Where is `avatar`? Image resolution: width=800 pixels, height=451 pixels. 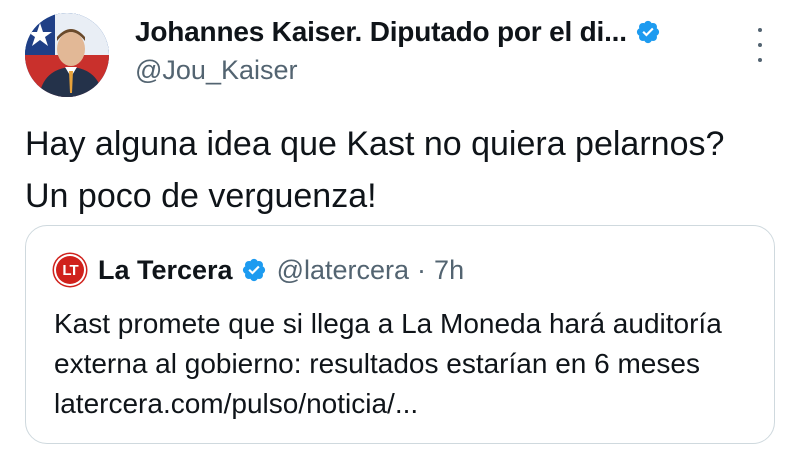
avatar is located at coordinates (67, 55).